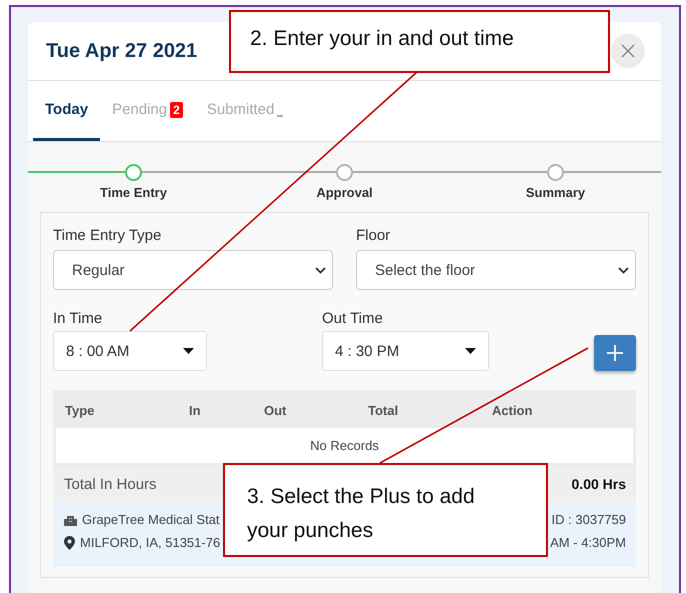 Image resolution: width=686 pixels, height=593 pixels. Describe the element at coordinates (385, 510) in the screenshot. I see `callout-box: 3. Select the Plus to add your punches` at that location.